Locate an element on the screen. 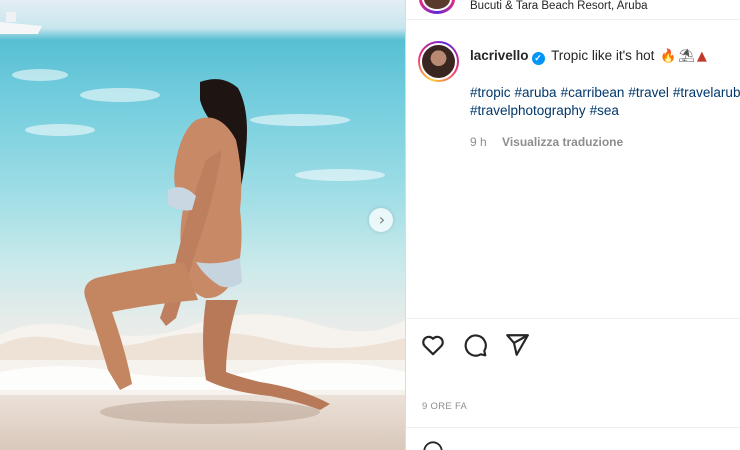 This screenshot has height=450, width=740. fire-emoji-icon: 🔥 is located at coordinates (668, 56).